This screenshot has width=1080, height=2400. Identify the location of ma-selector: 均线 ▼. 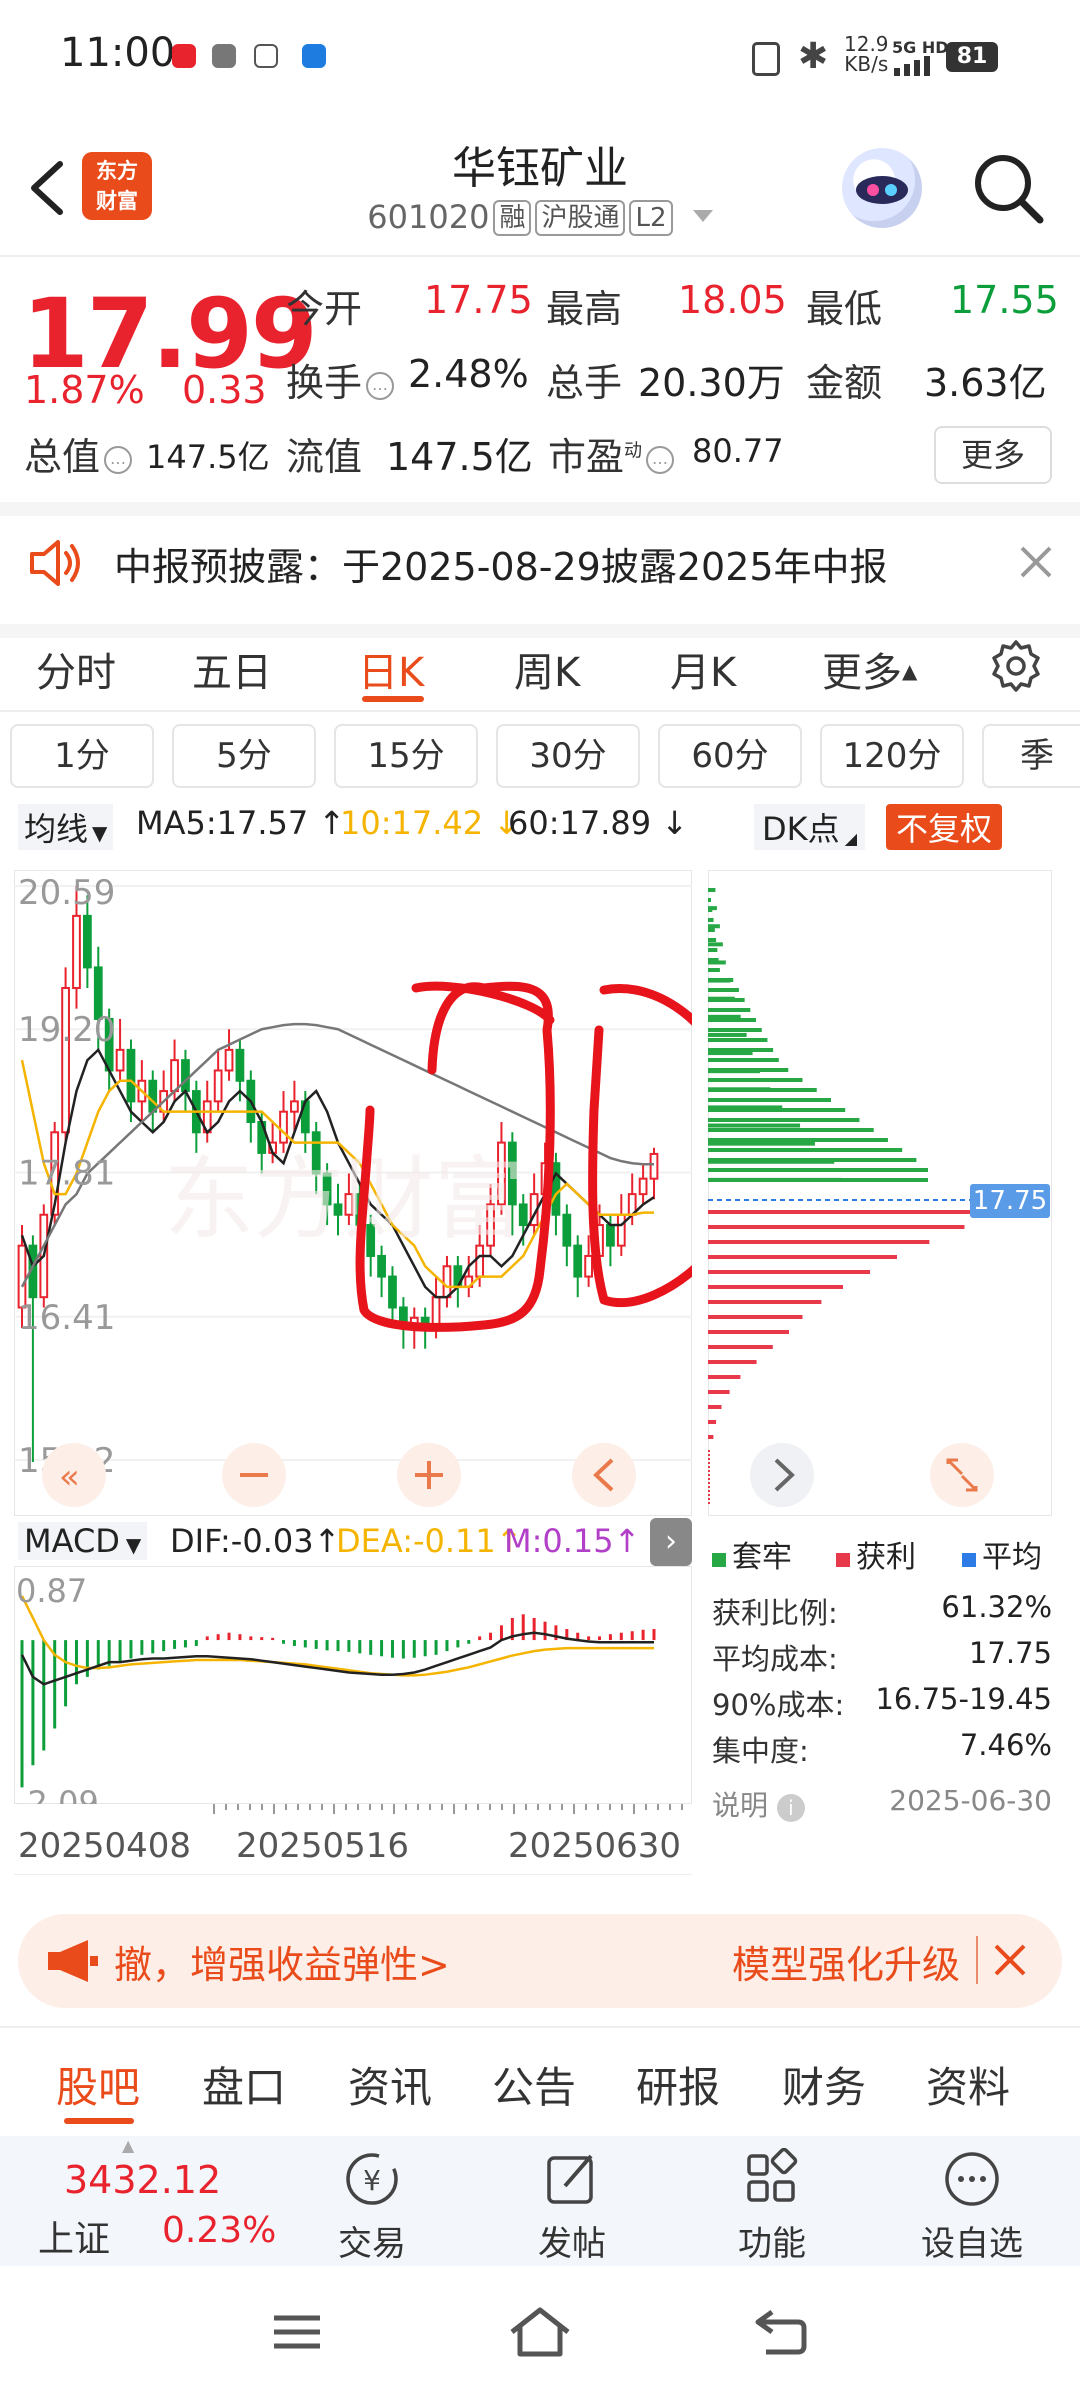
(66, 827).